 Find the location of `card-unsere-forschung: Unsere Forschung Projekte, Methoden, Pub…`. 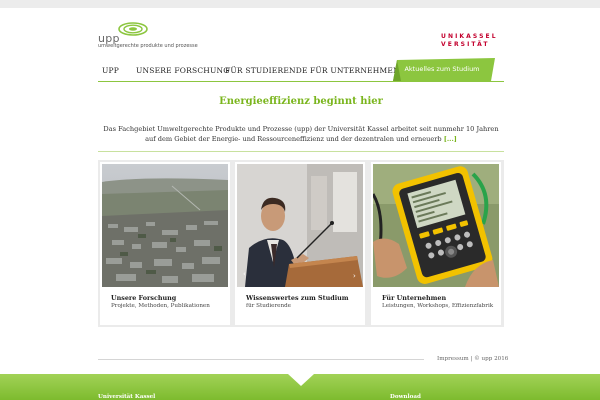

card-unsere-forschung: Unsere Forschung Projekte, Methoden, Pub… is located at coordinates (165, 243).